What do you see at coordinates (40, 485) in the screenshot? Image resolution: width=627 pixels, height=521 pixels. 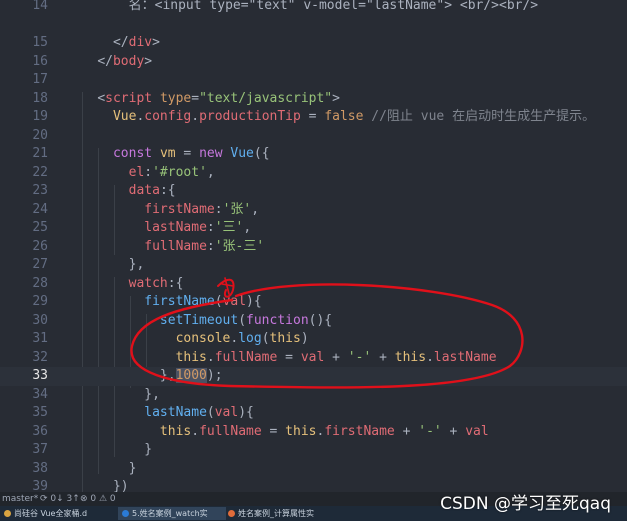 I see `line-number: 39` at bounding box center [40, 485].